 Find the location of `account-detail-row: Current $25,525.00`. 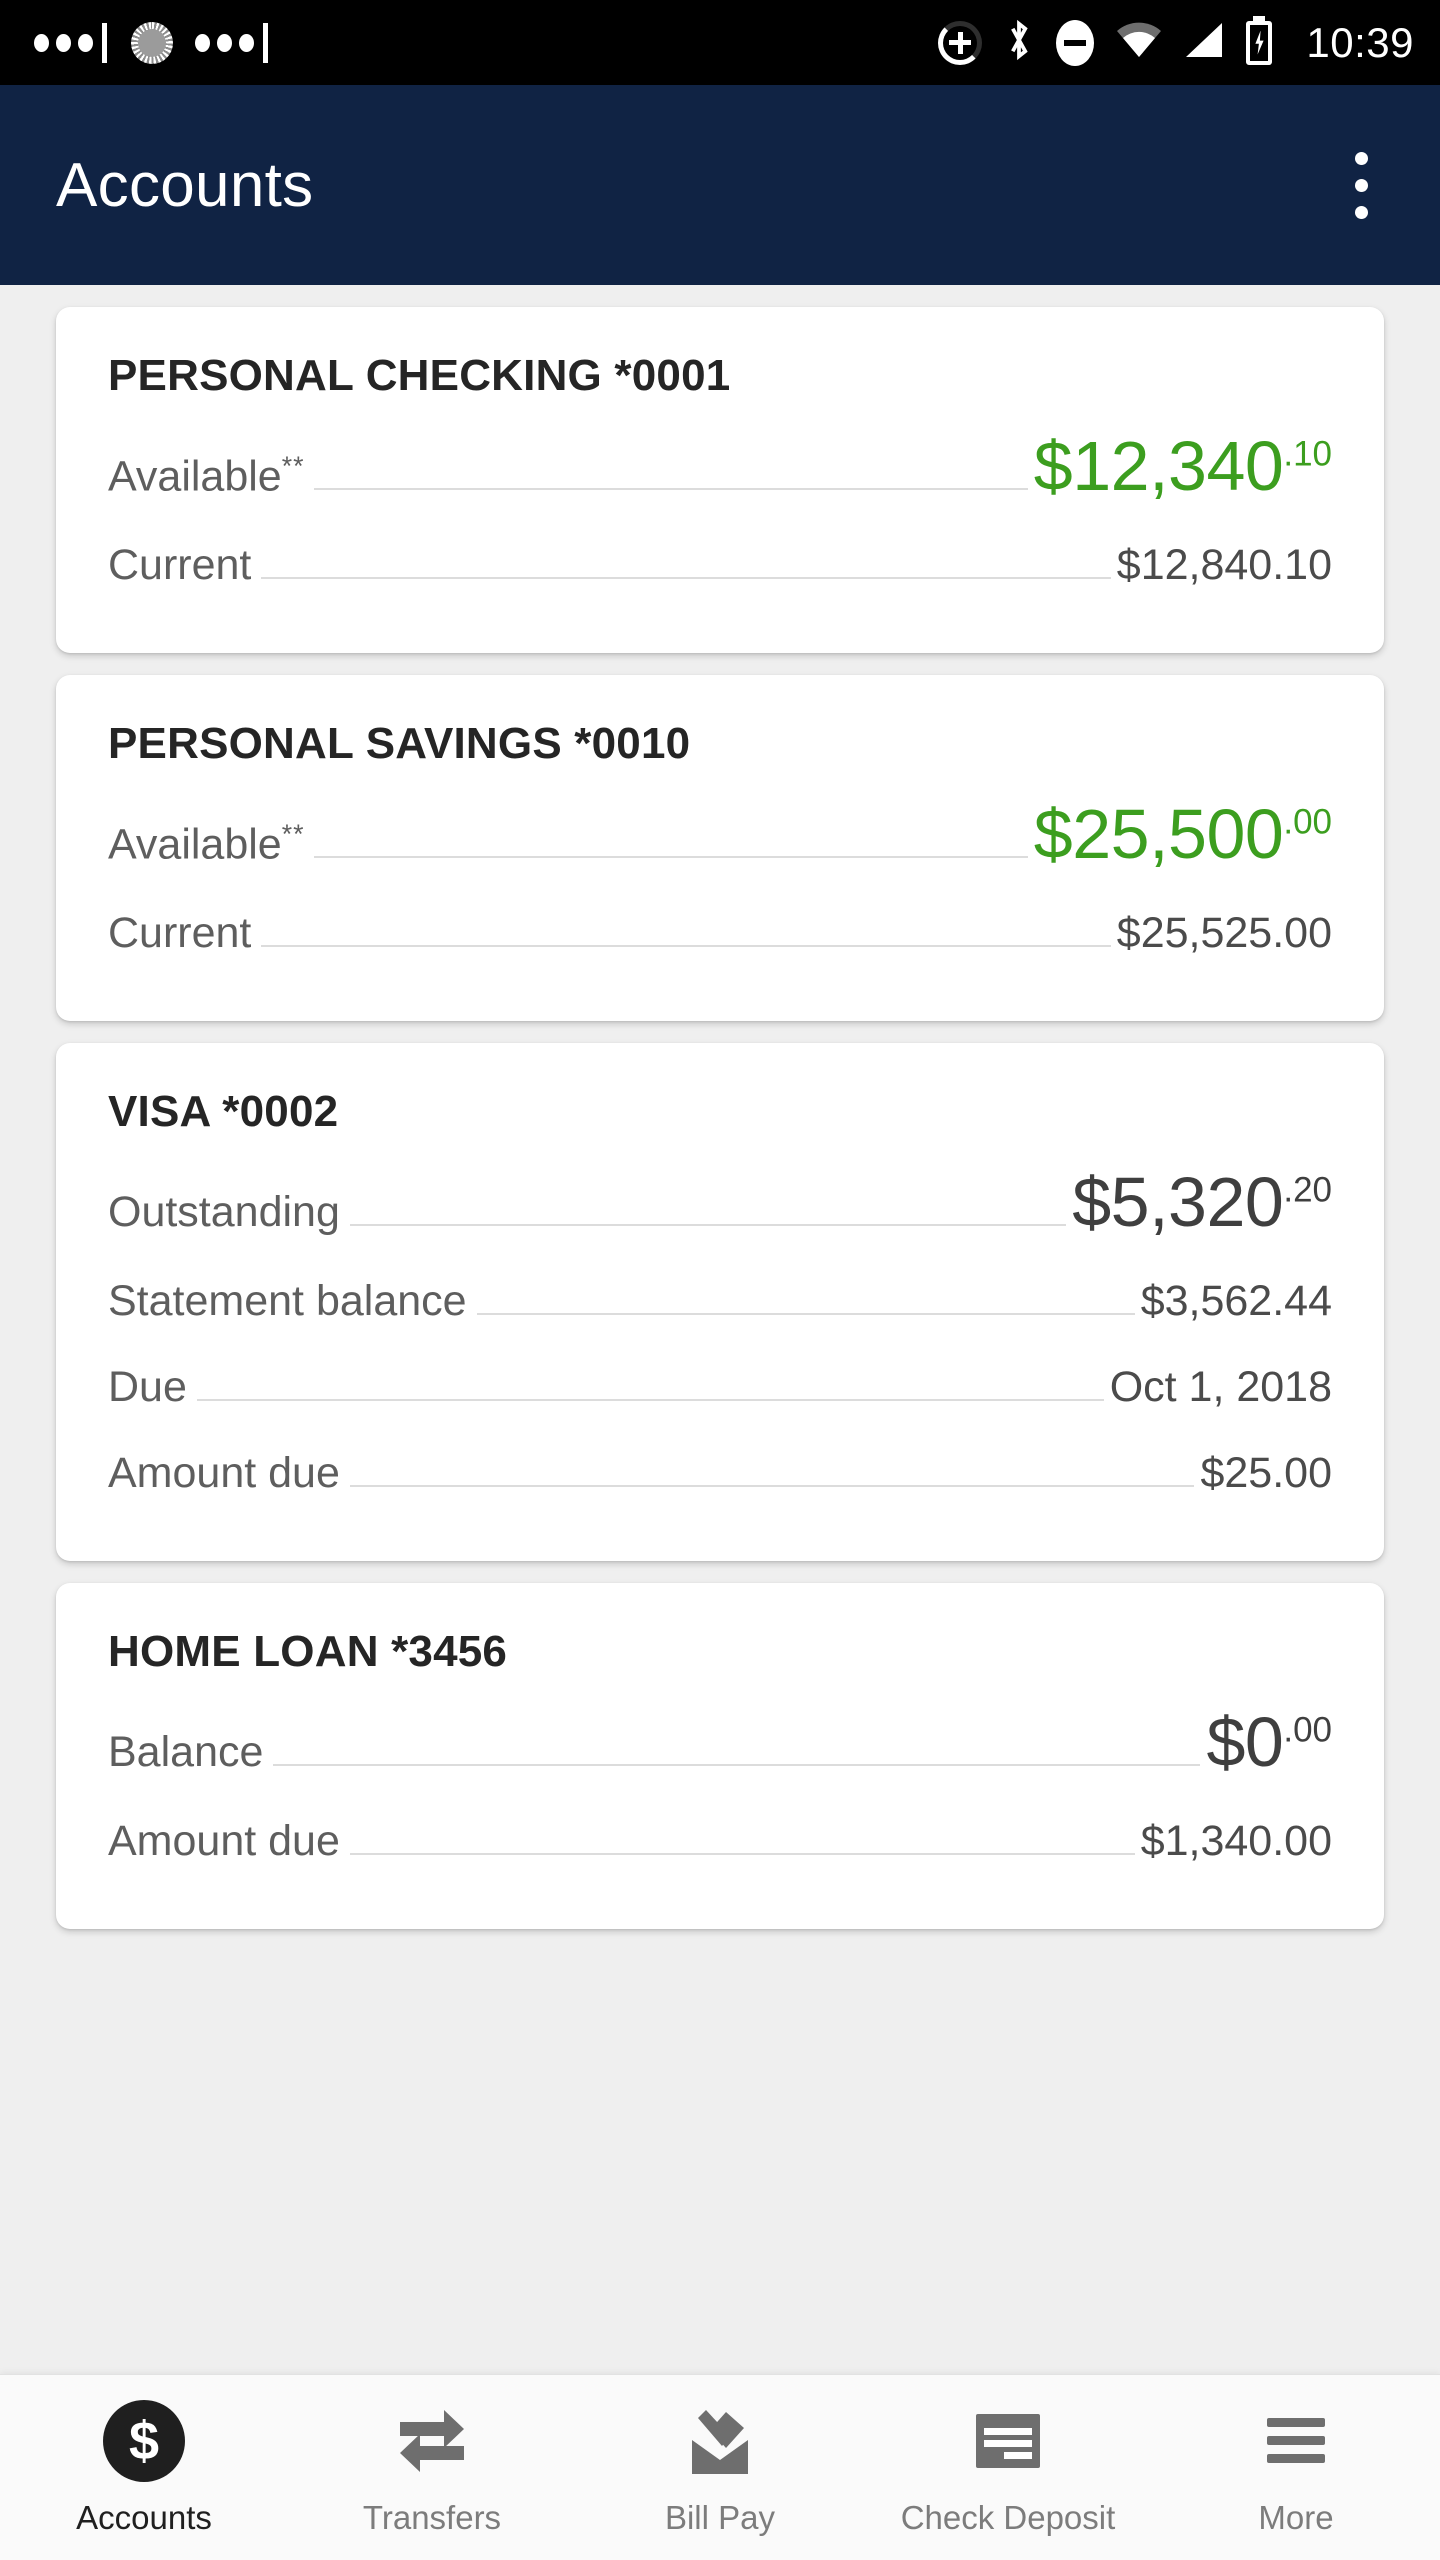

account-detail-row: Current $25,525.00 is located at coordinates (720, 938).